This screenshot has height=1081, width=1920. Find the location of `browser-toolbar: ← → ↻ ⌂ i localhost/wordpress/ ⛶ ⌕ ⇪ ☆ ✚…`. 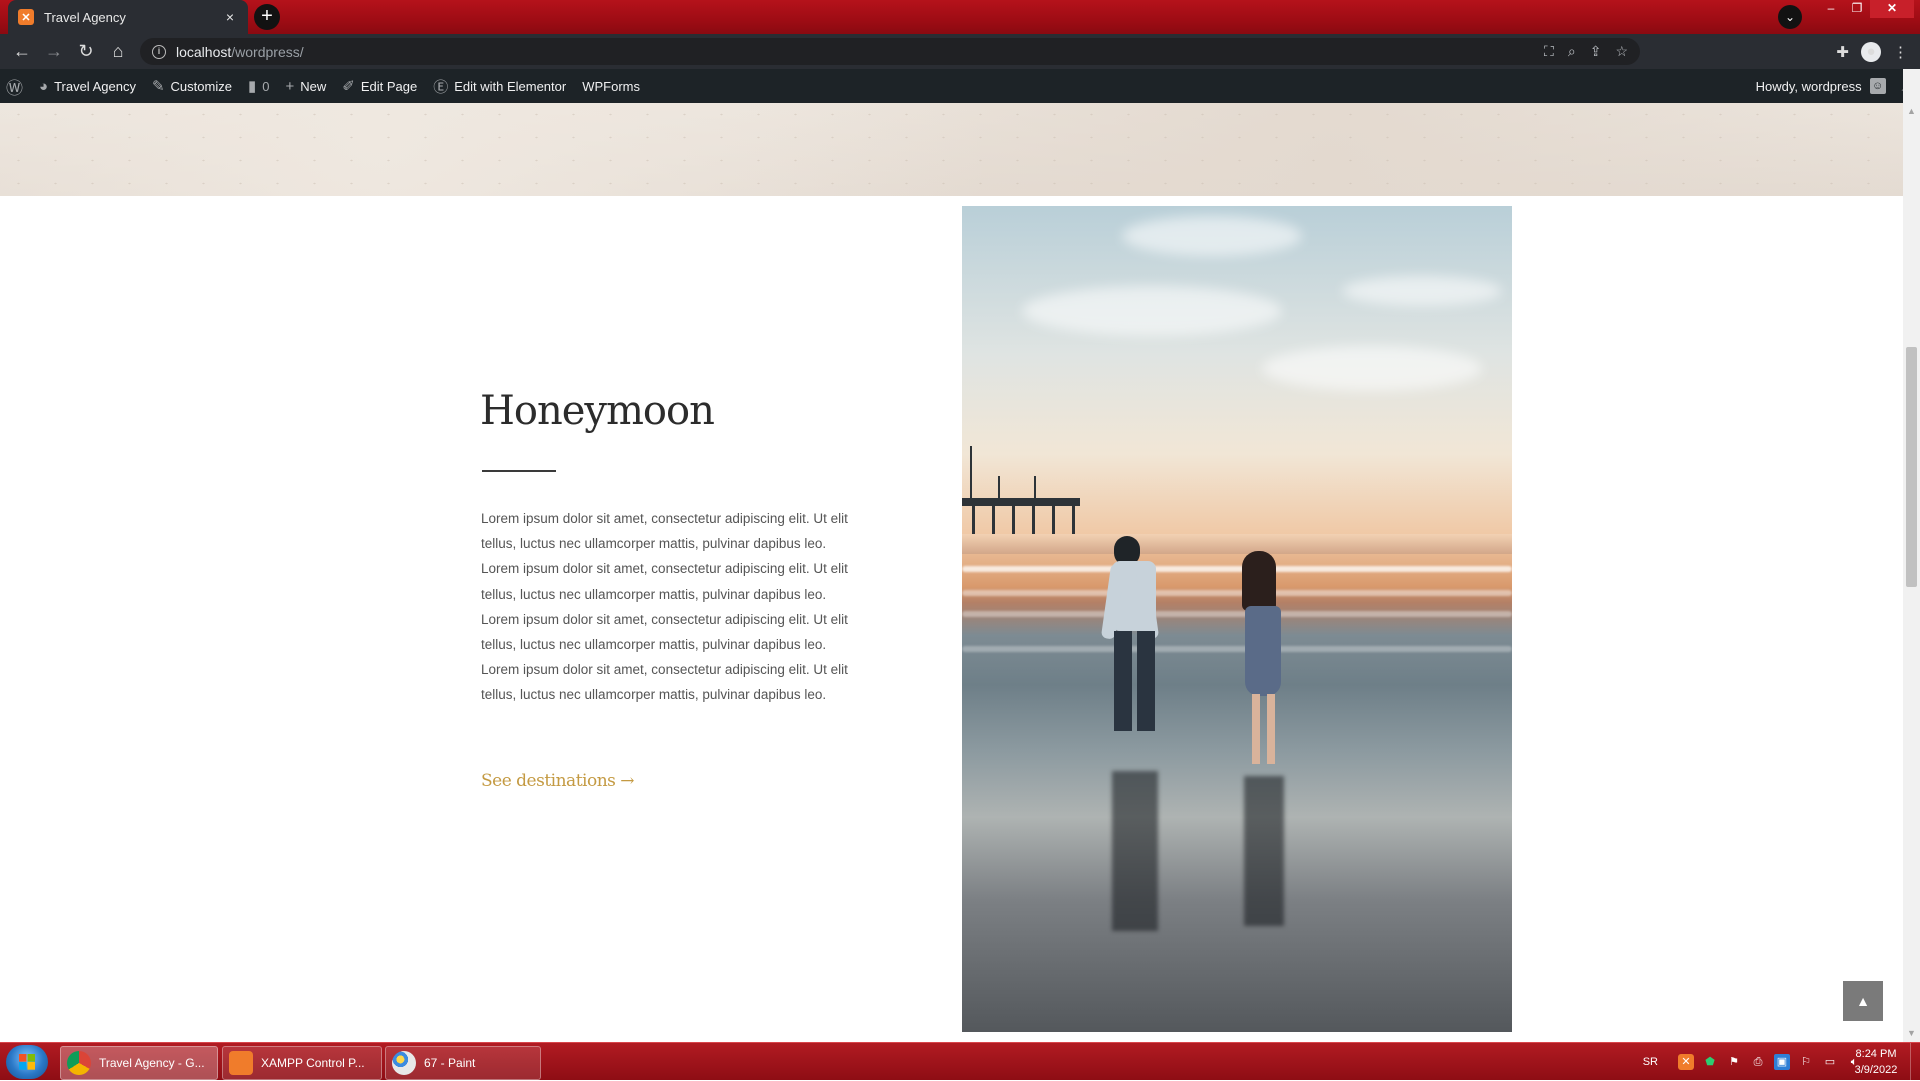

browser-toolbar: ← → ↻ ⌂ i localhost/wordpress/ ⛶ ⌕ ⇪ ☆ ✚… is located at coordinates (960, 51).